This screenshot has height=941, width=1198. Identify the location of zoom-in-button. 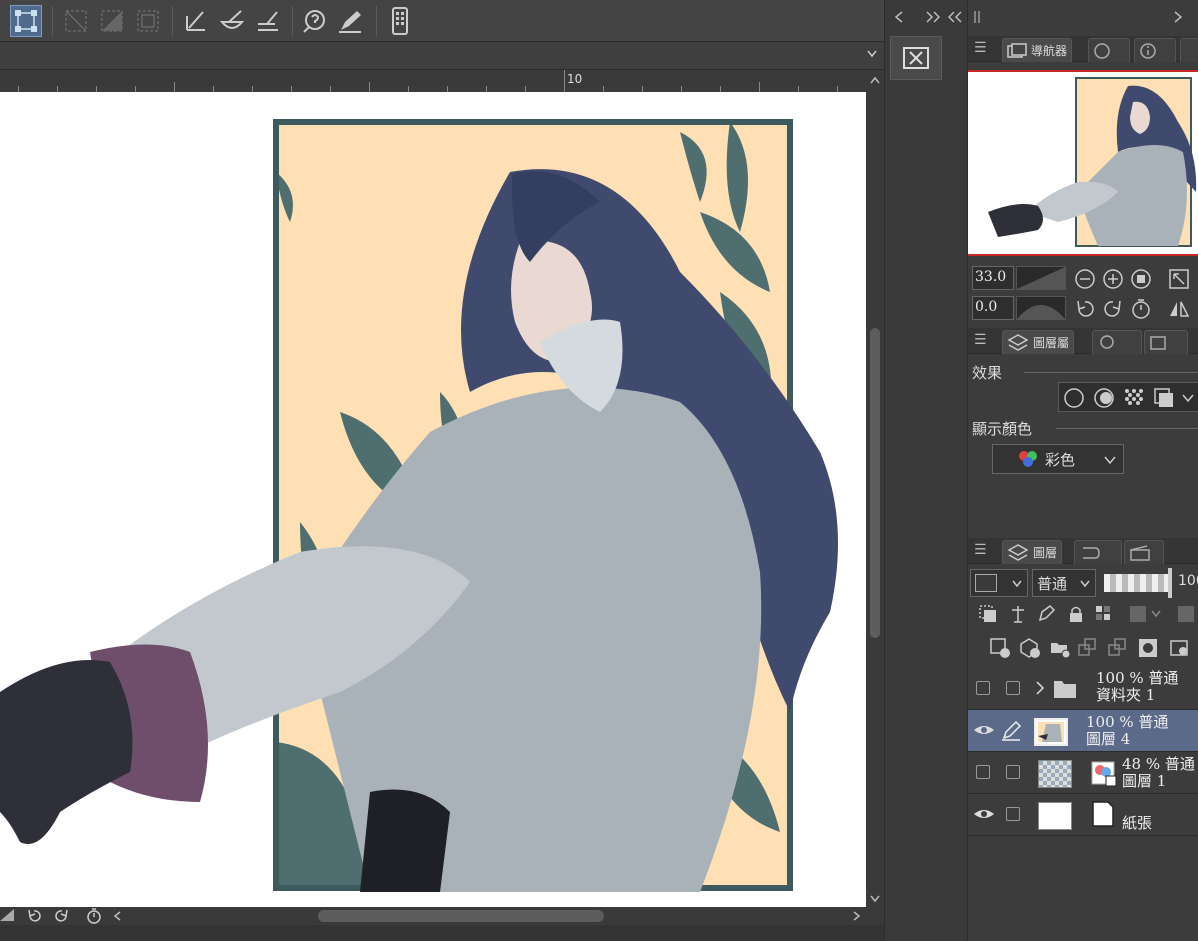
(1113, 279).